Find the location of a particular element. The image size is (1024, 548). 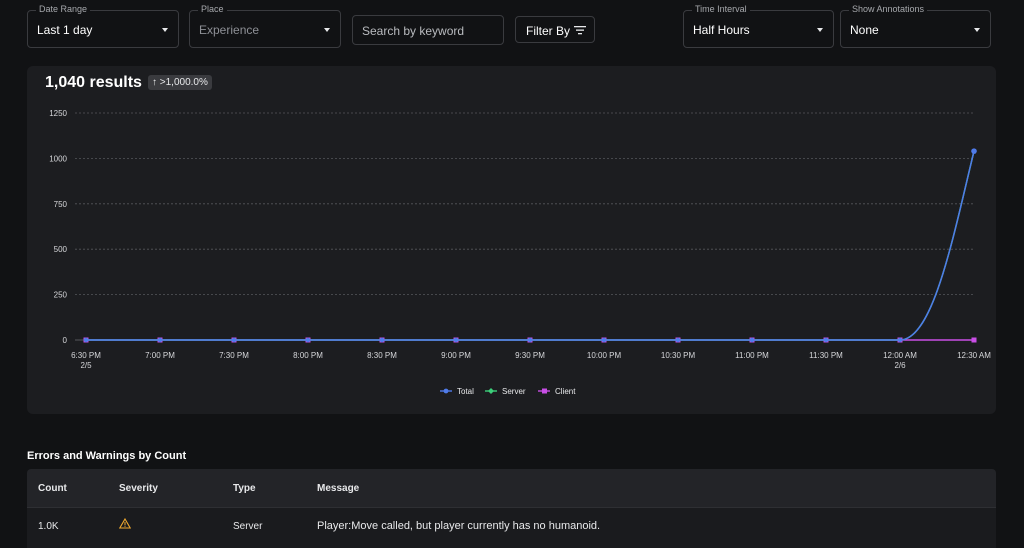

show-annotations-select: Show Annotations None is located at coordinates (915, 26).